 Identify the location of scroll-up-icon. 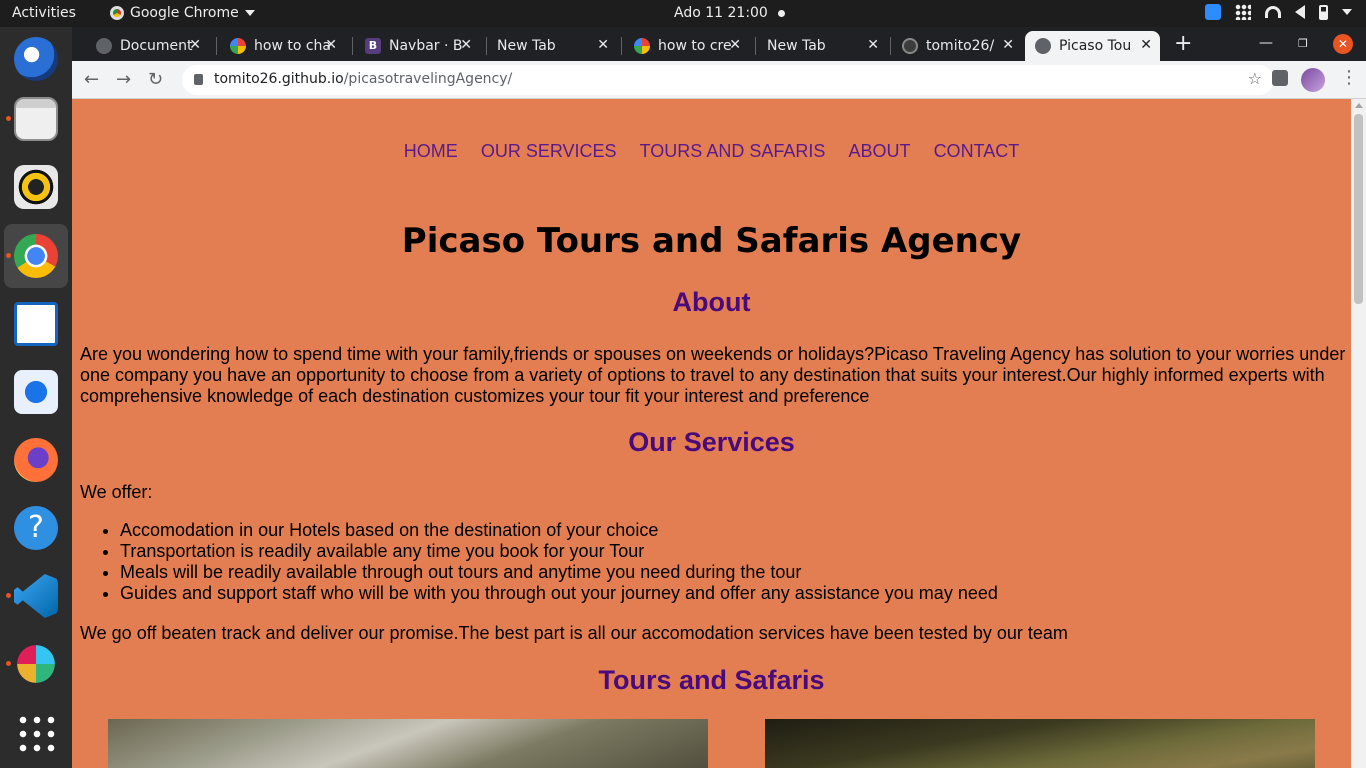
(1359, 105).